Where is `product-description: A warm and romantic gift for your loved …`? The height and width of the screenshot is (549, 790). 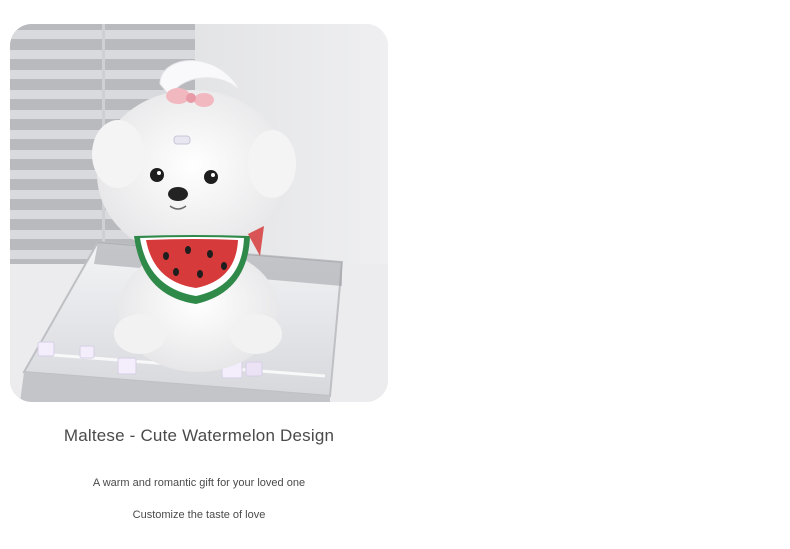
product-description: A warm and romantic gift for your loved … is located at coordinates (199, 483).